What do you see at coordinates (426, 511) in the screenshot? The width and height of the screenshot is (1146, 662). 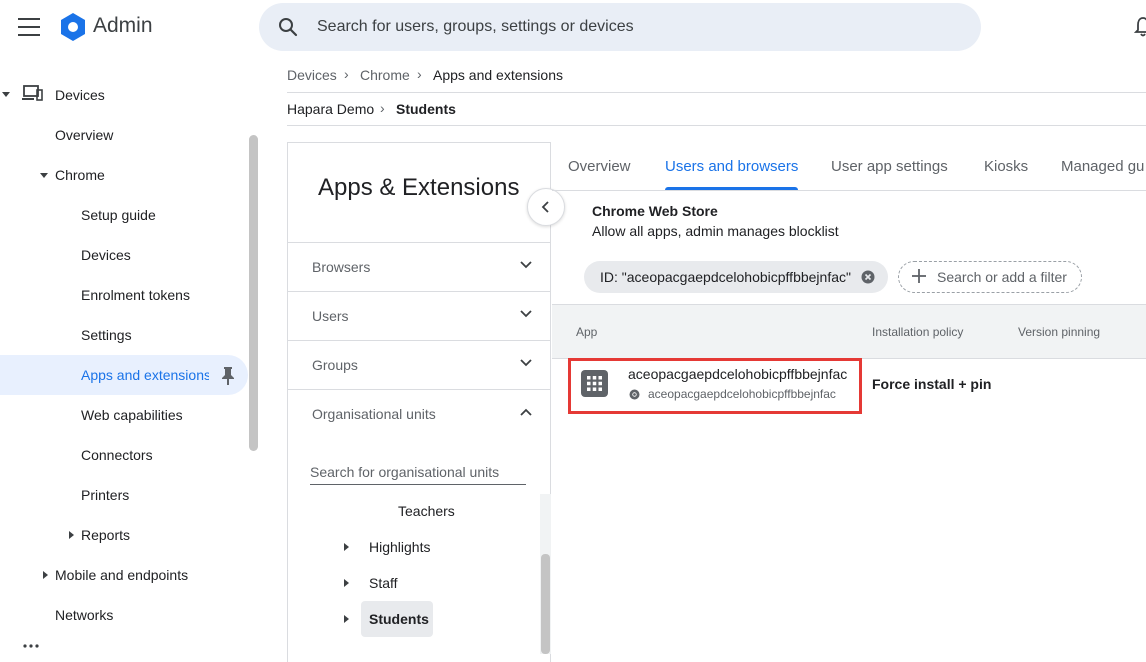 I see `org-unit-teachers: Teachers` at bounding box center [426, 511].